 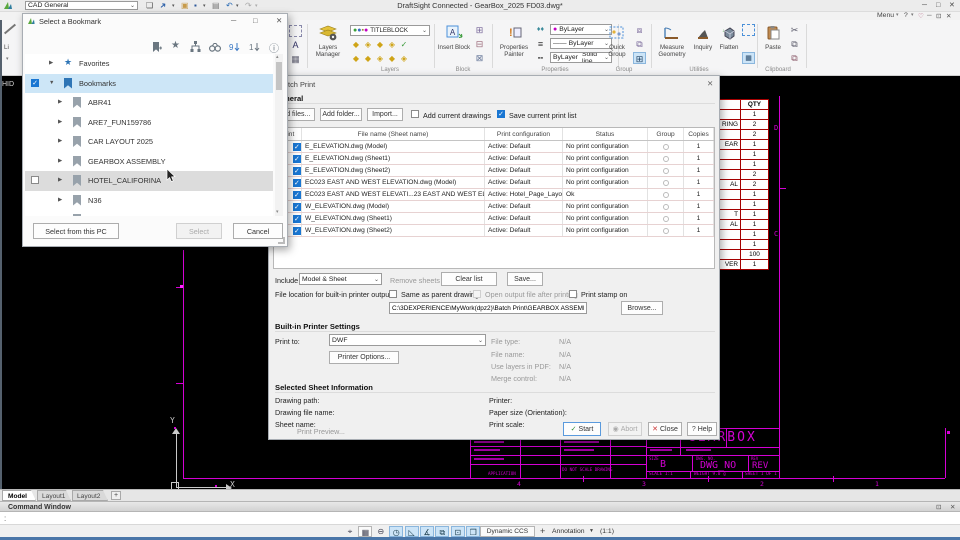 What do you see at coordinates (702, 429) in the screenshot?
I see `help-button: ? Help` at bounding box center [702, 429].